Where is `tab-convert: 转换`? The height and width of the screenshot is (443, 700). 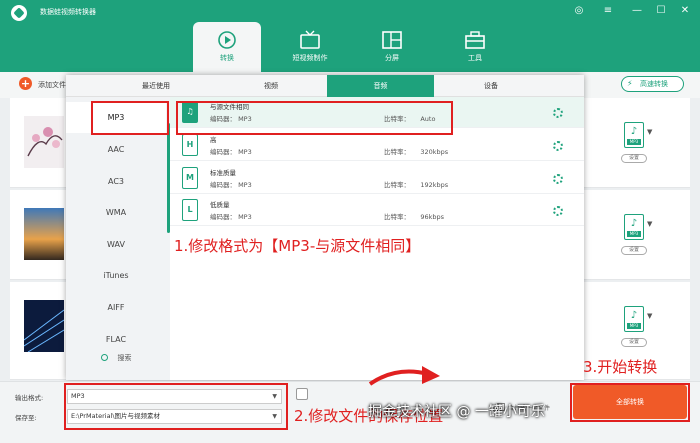 tab-convert: 转换 is located at coordinates (227, 47).